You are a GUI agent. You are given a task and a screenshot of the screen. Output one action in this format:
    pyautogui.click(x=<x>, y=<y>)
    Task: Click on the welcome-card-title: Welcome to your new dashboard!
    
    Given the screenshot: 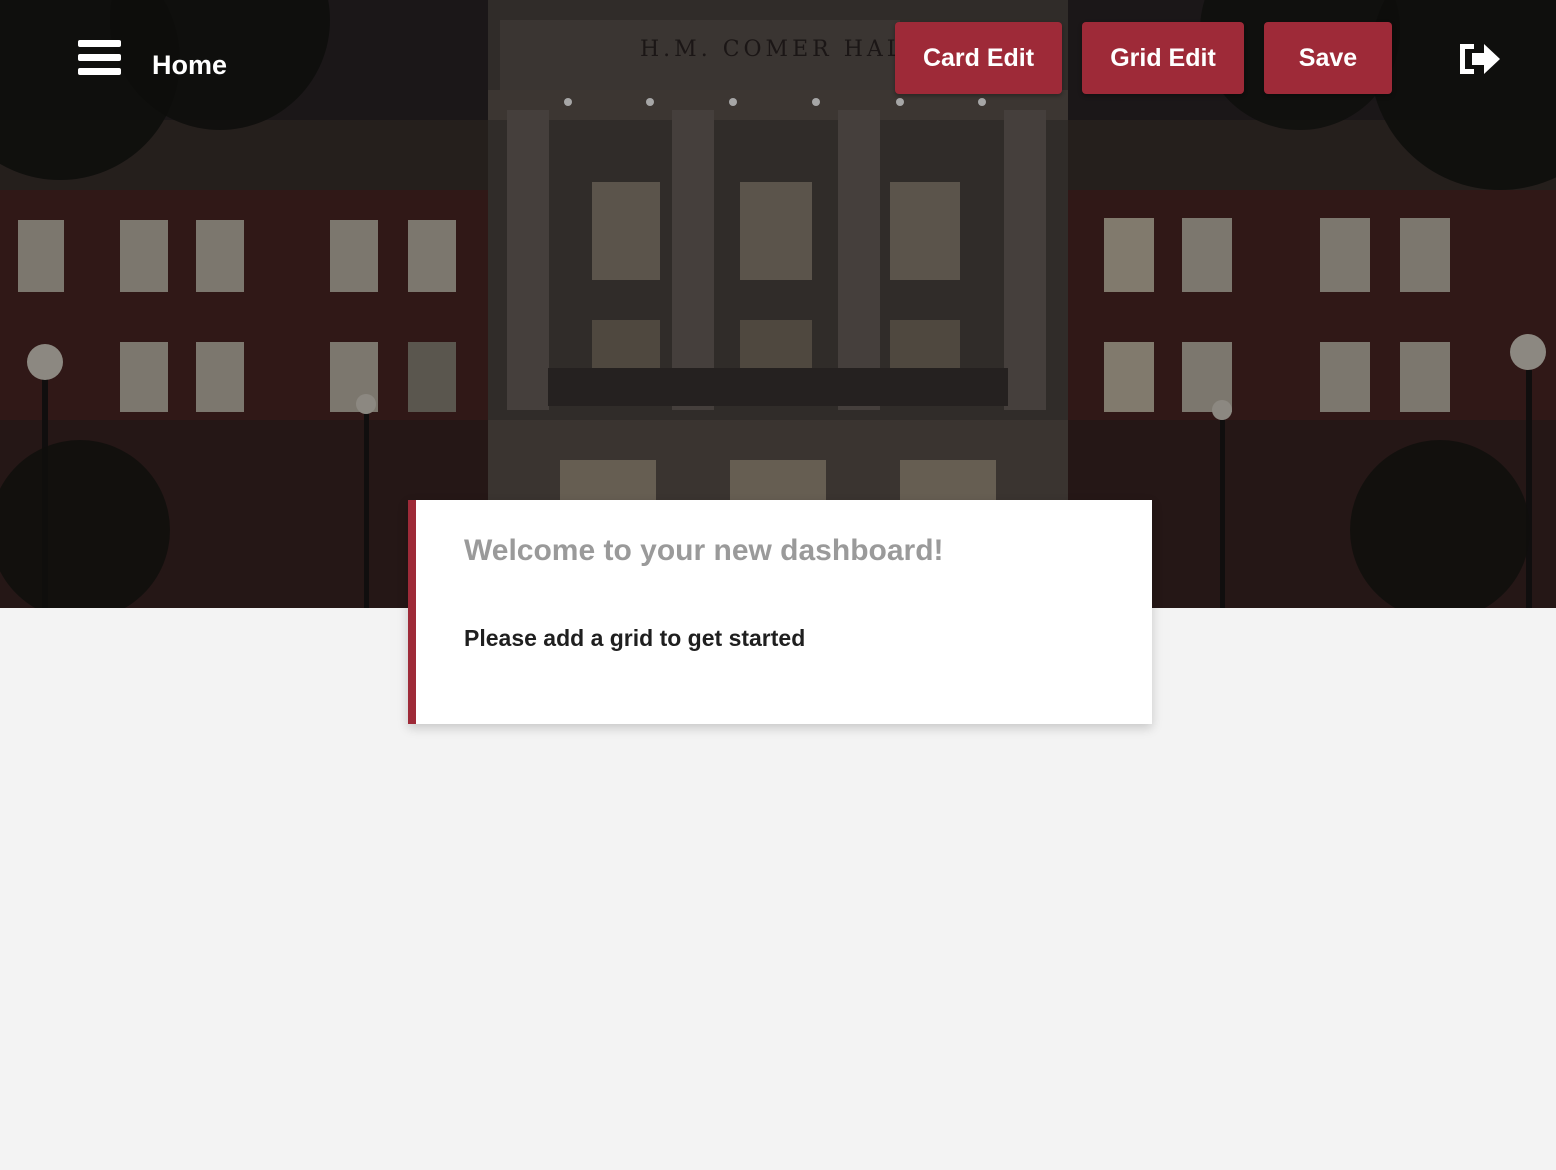 What is the action you would take?
    pyautogui.click(x=704, y=550)
    